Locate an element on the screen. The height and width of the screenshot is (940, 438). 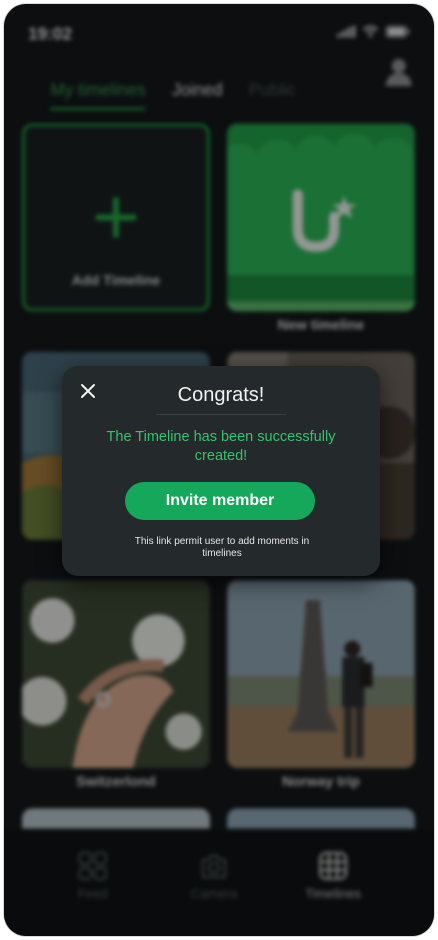
invite-member-button: Invite member is located at coordinates (220, 501).